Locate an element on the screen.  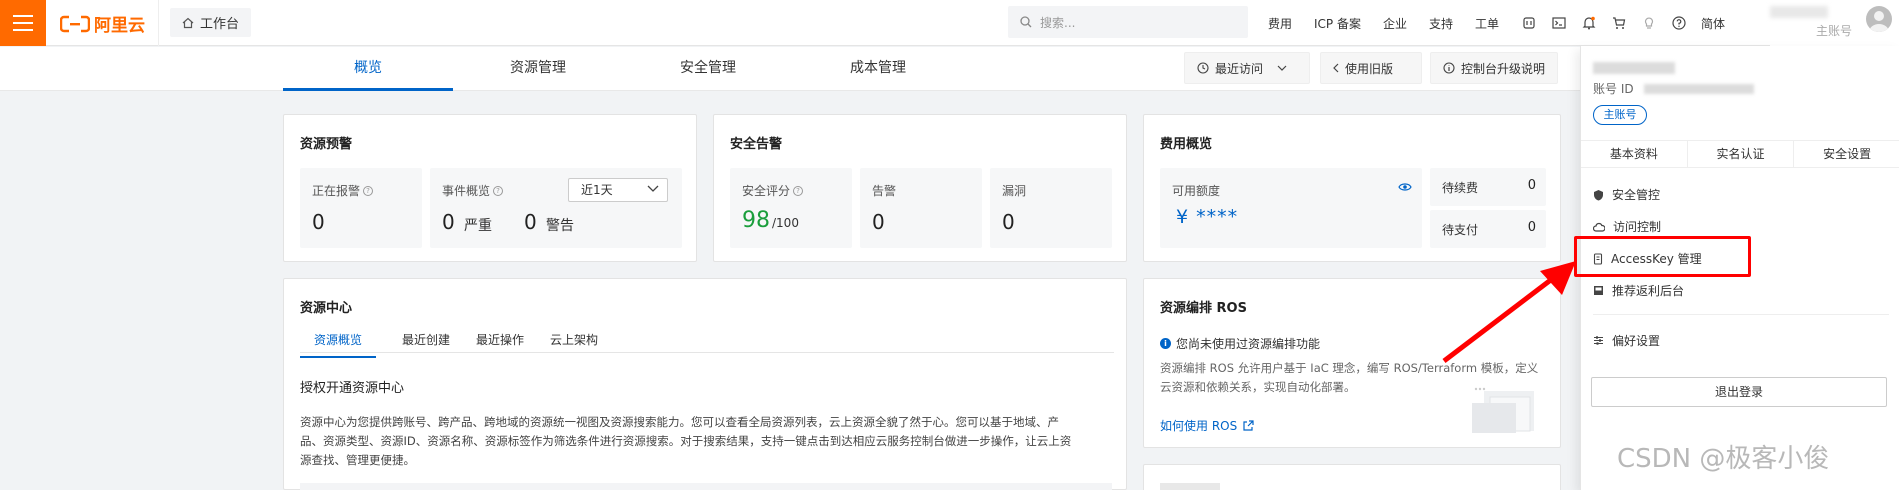
sliders-icon is located at coordinates (1598, 340).